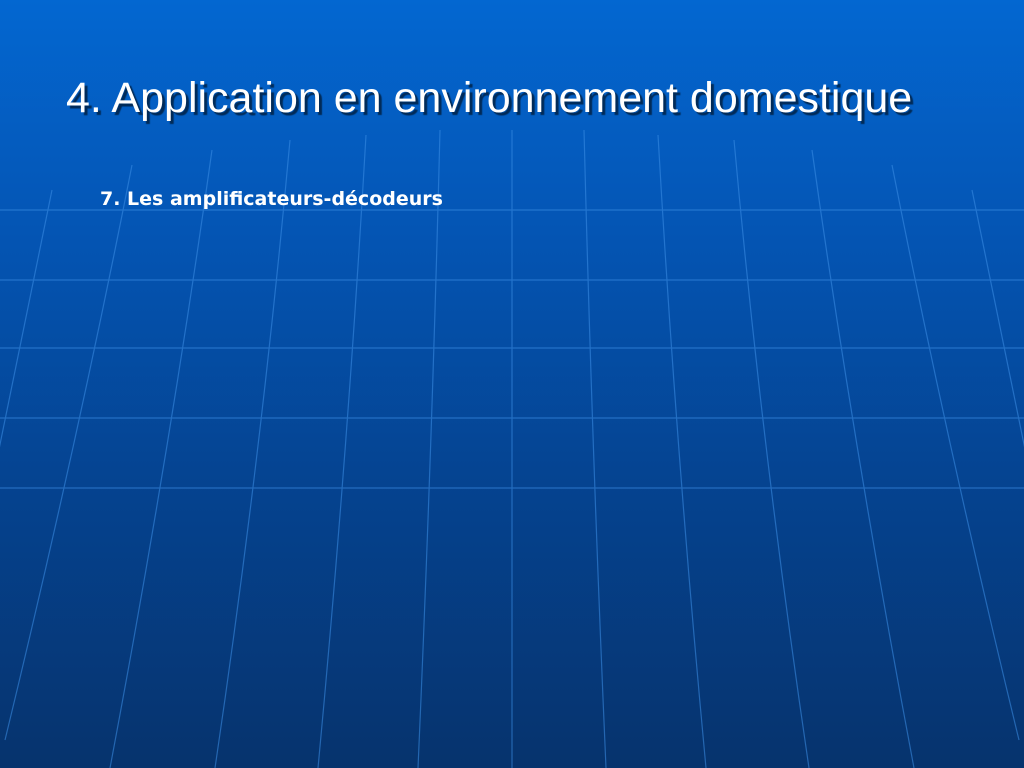 Image resolution: width=1024 pixels, height=768 pixels. What do you see at coordinates (271, 199) in the screenshot?
I see `slide-subtitle: 7. Les amplificateurs-décodeurs` at bounding box center [271, 199].